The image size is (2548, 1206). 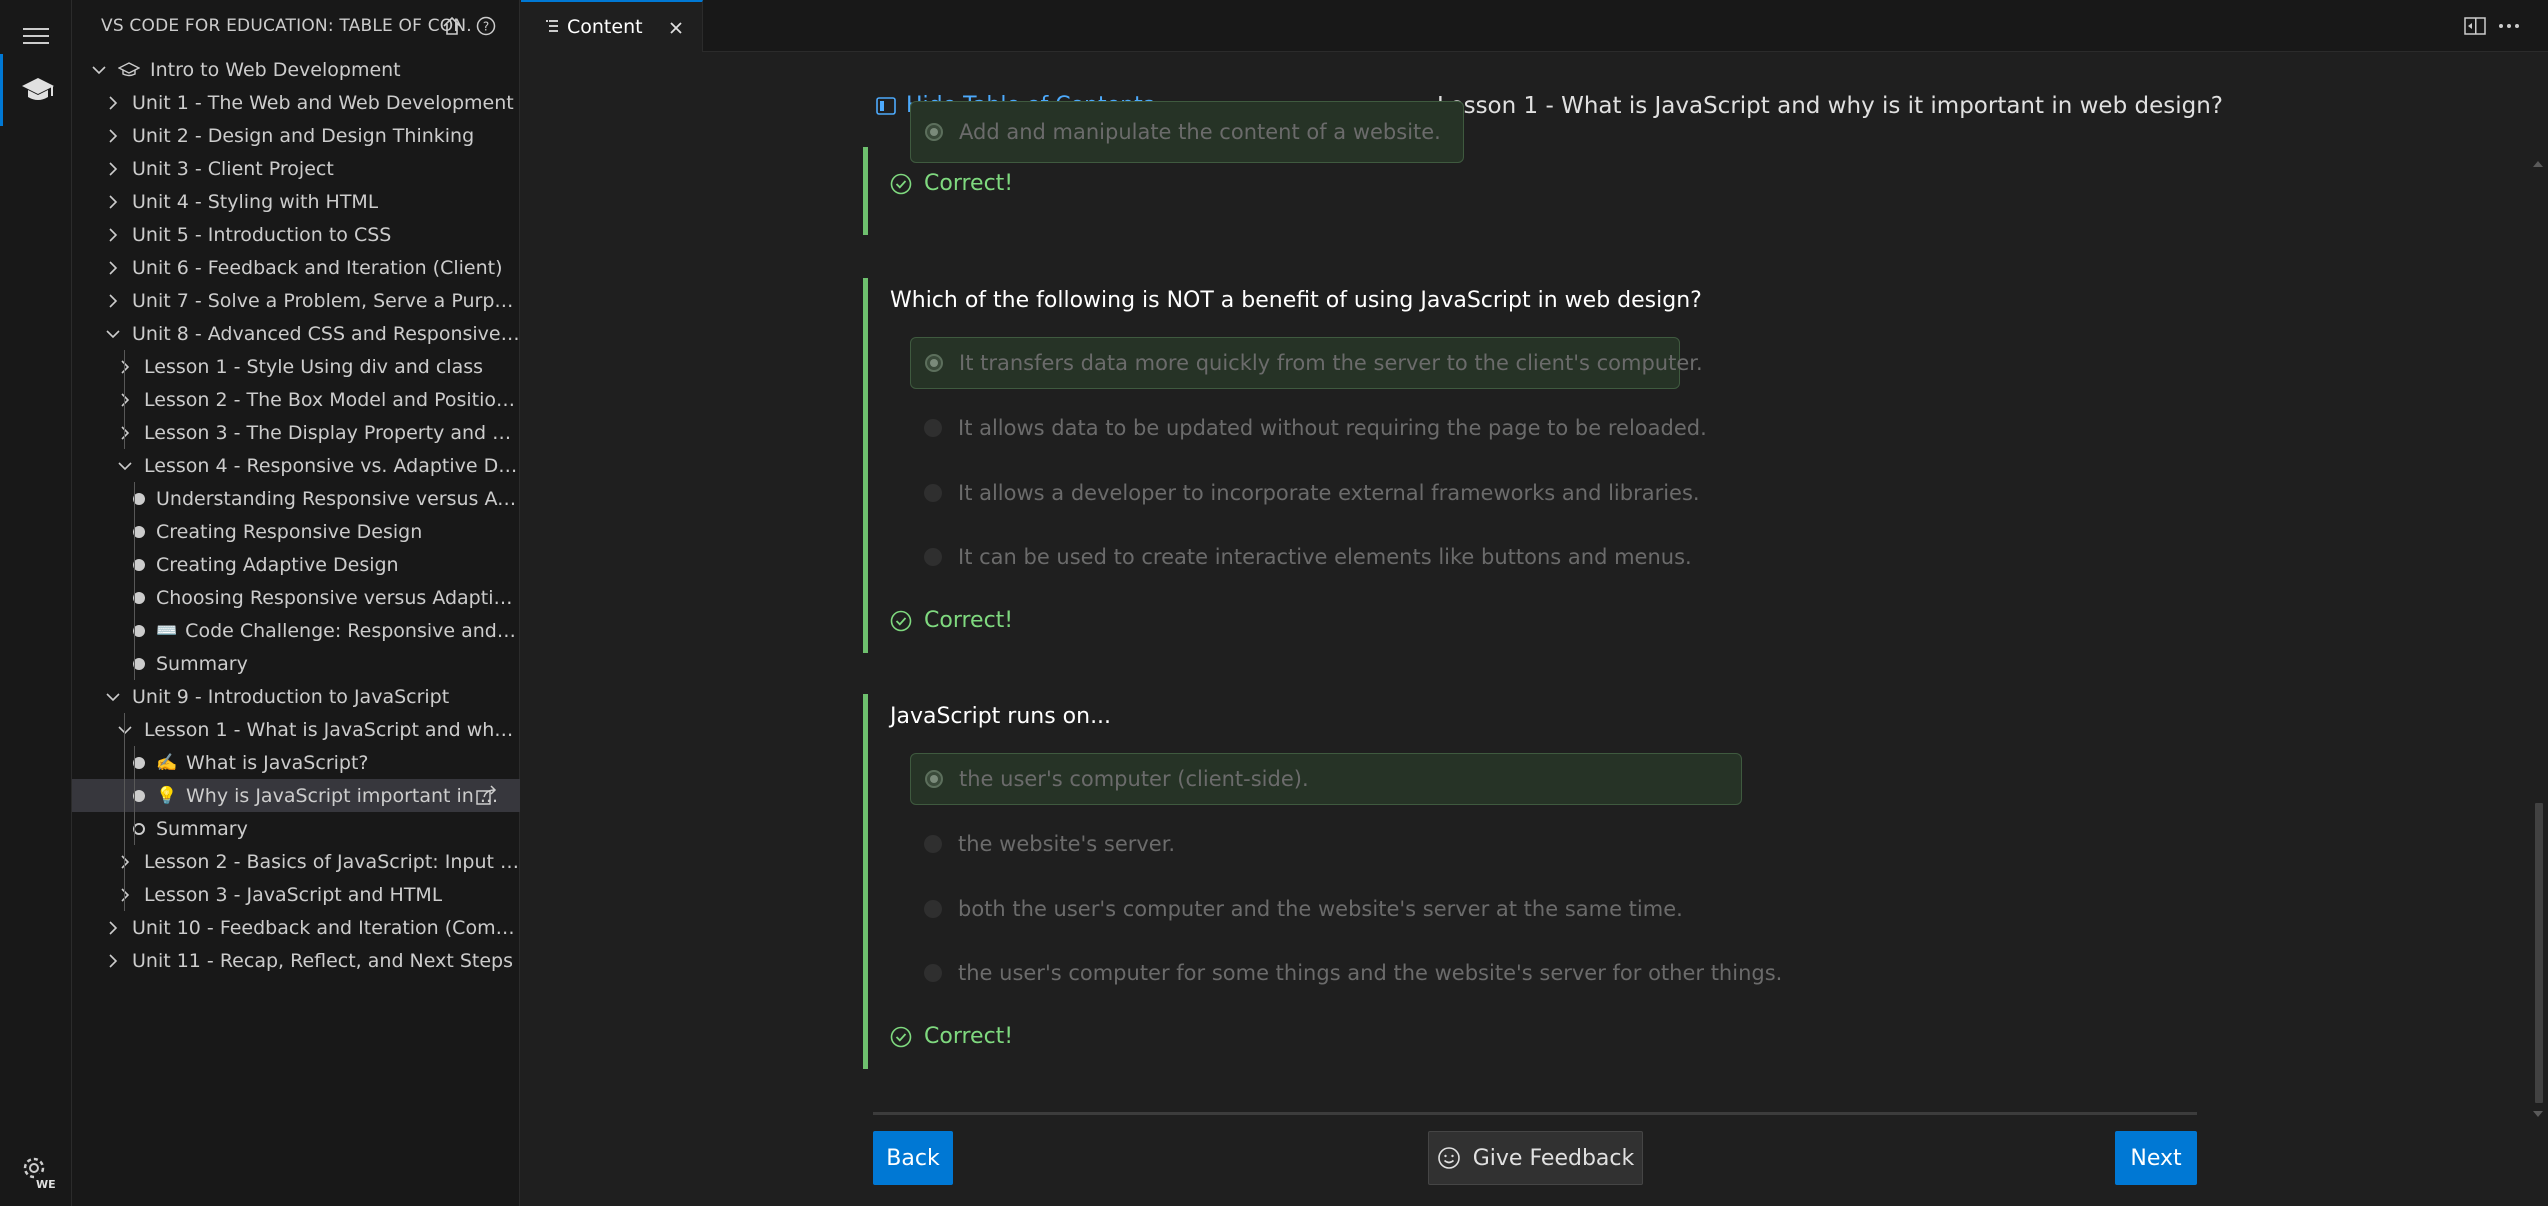 I want to click on toc-folder-item: Intro to Web Development, so click(x=296, y=69).